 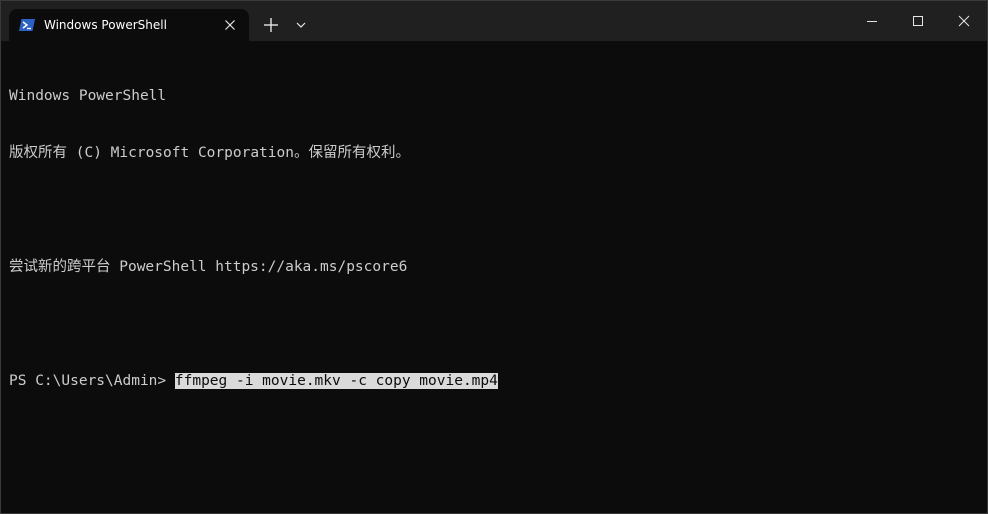 I want to click on maximize-button, so click(x=918, y=21).